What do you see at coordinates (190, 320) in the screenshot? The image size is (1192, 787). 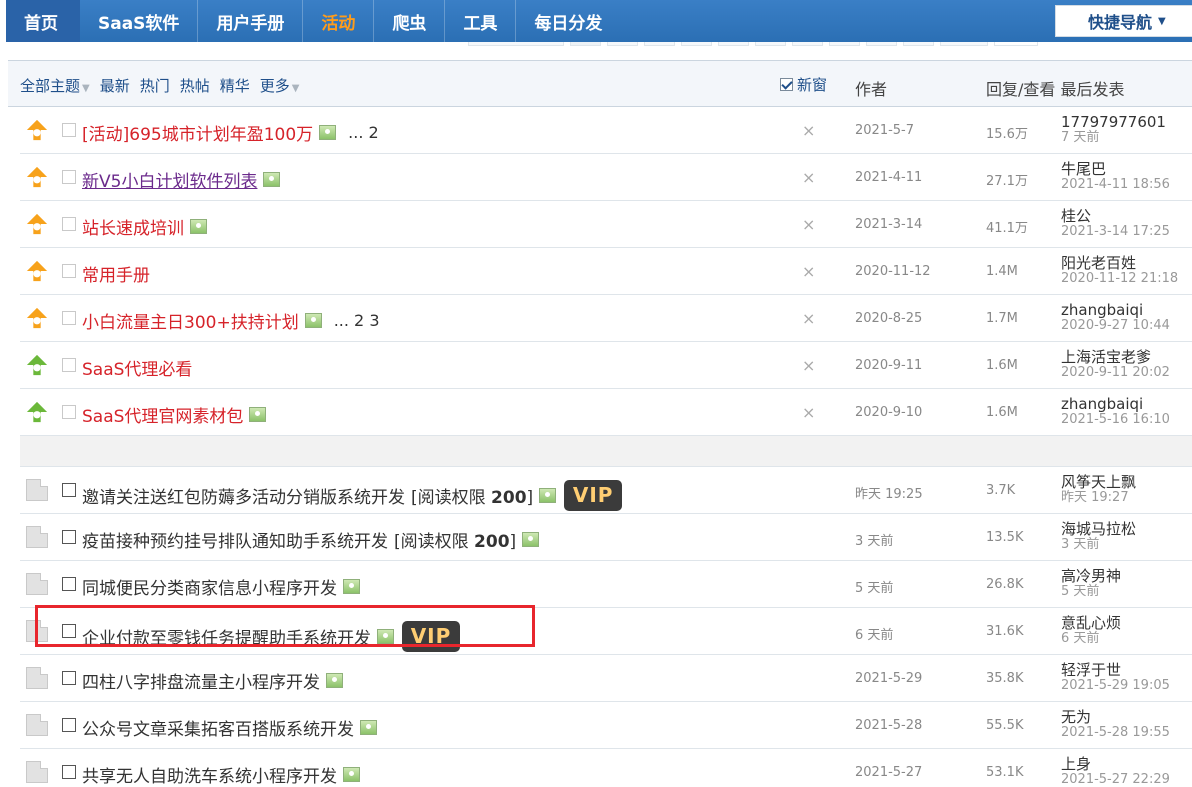 I see `thread-title-link: 小白流量主日300+扶持计划` at bounding box center [190, 320].